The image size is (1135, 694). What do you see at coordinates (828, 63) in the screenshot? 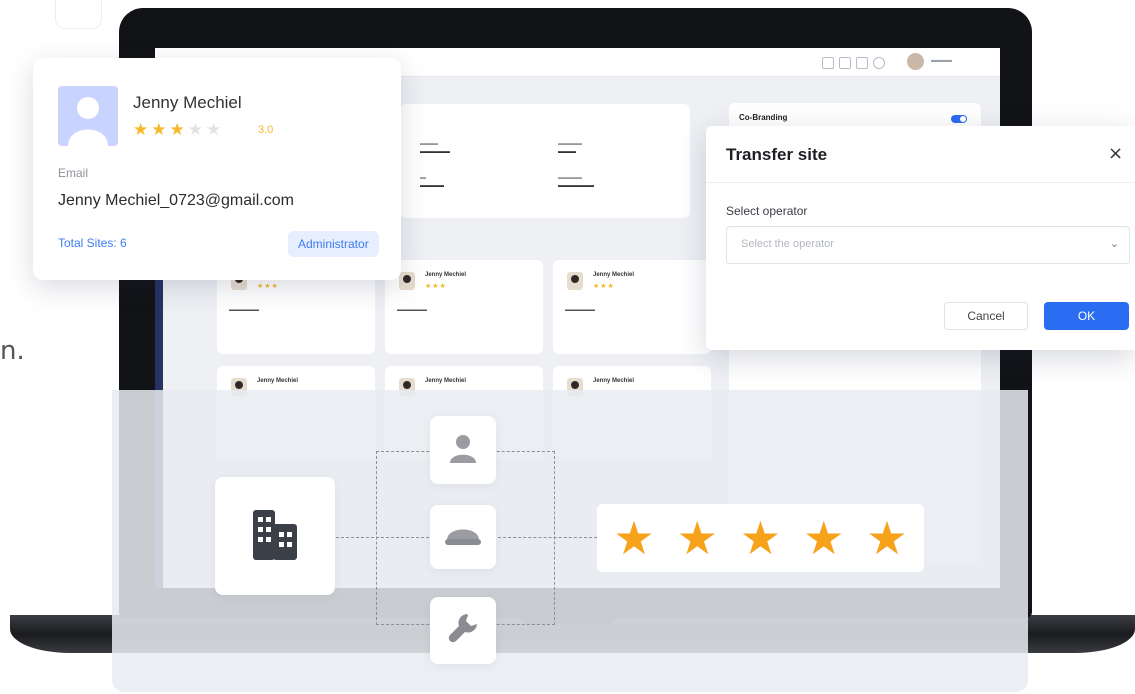
I see `notification-icon` at bounding box center [828, 63].